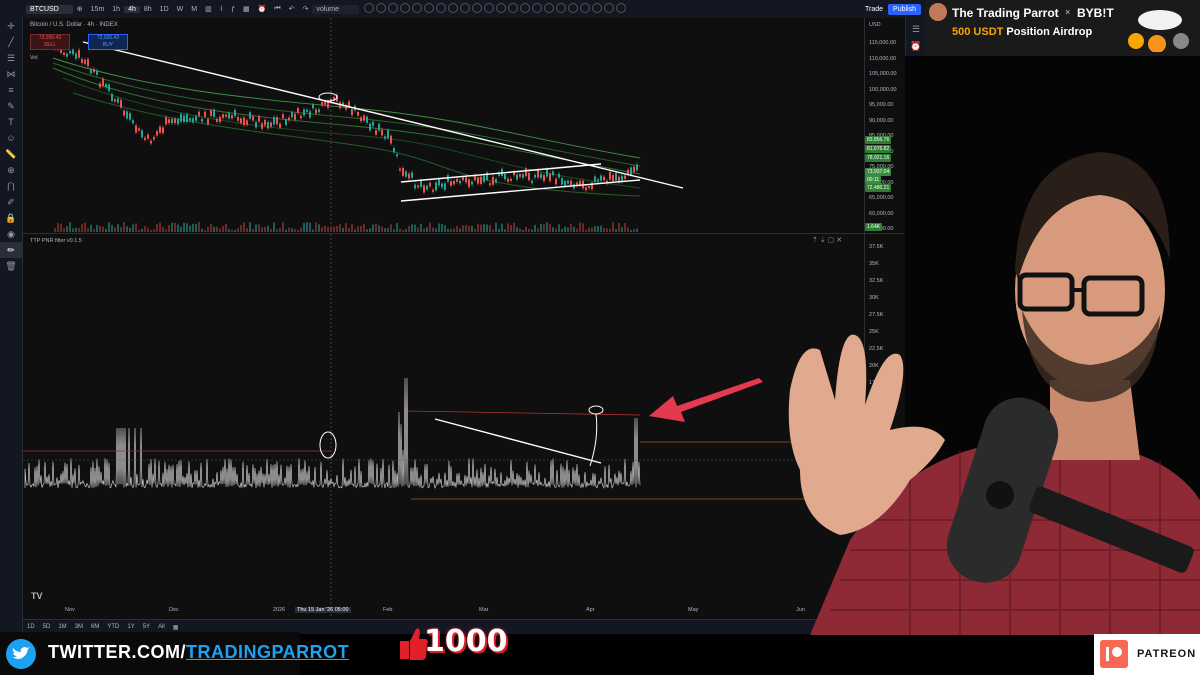  I want to click on range-1d: 1D, so click(31, 627).